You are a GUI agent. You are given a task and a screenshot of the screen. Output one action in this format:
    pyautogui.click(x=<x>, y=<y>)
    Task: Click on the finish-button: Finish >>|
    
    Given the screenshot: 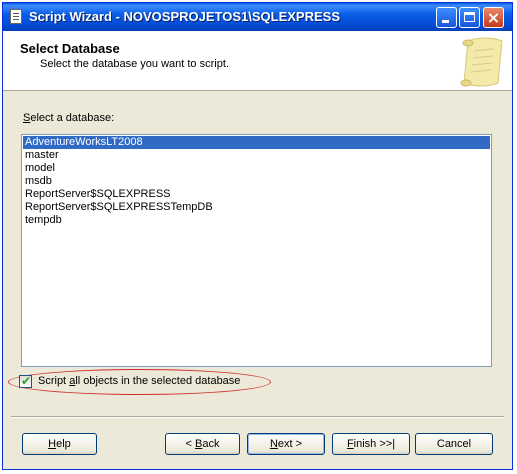 What is the action you would take?
    pyautogui.click(x=371, y=444)
    